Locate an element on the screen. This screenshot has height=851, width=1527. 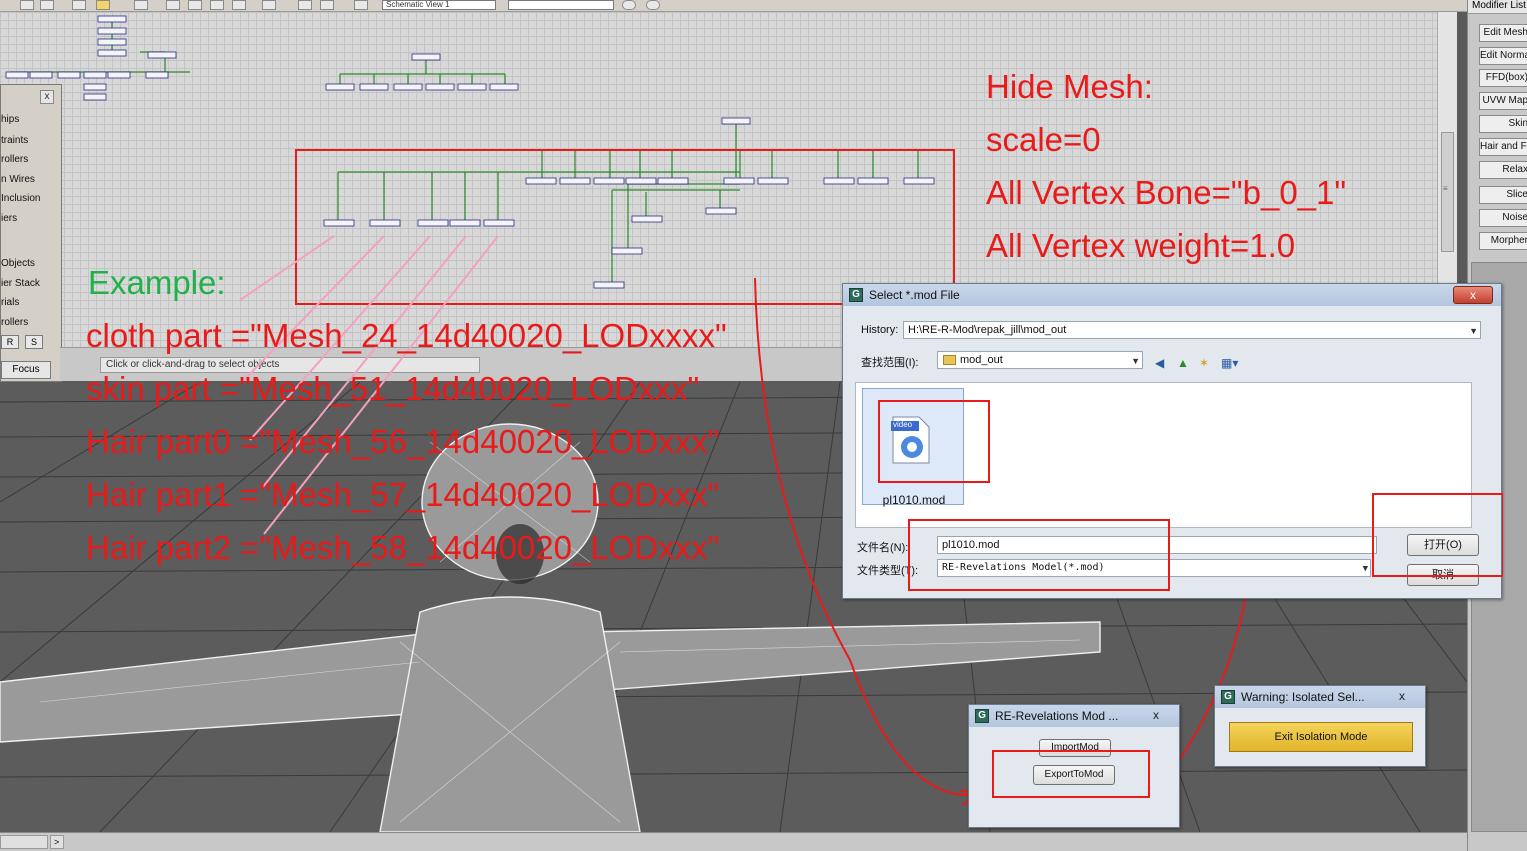
exit-isolation-mode-button: Exit Isolation Mode is located at coordinates (1321, 737).